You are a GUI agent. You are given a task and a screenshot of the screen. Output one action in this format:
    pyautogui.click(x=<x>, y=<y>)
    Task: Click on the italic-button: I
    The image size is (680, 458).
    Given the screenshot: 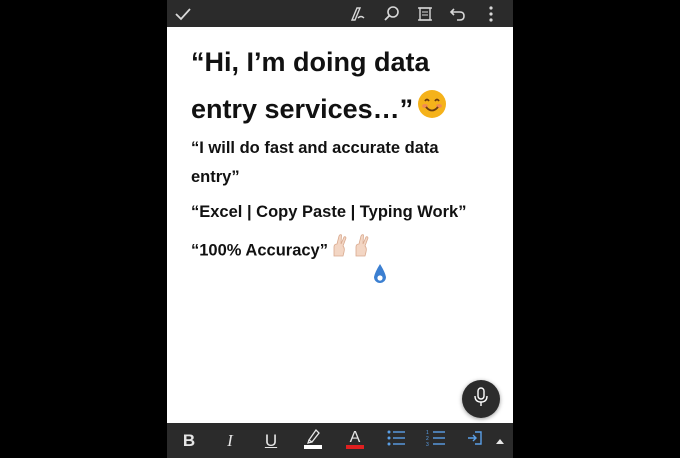 What is the action you would take?
    pyautogui.click(x=230, y=440)
    